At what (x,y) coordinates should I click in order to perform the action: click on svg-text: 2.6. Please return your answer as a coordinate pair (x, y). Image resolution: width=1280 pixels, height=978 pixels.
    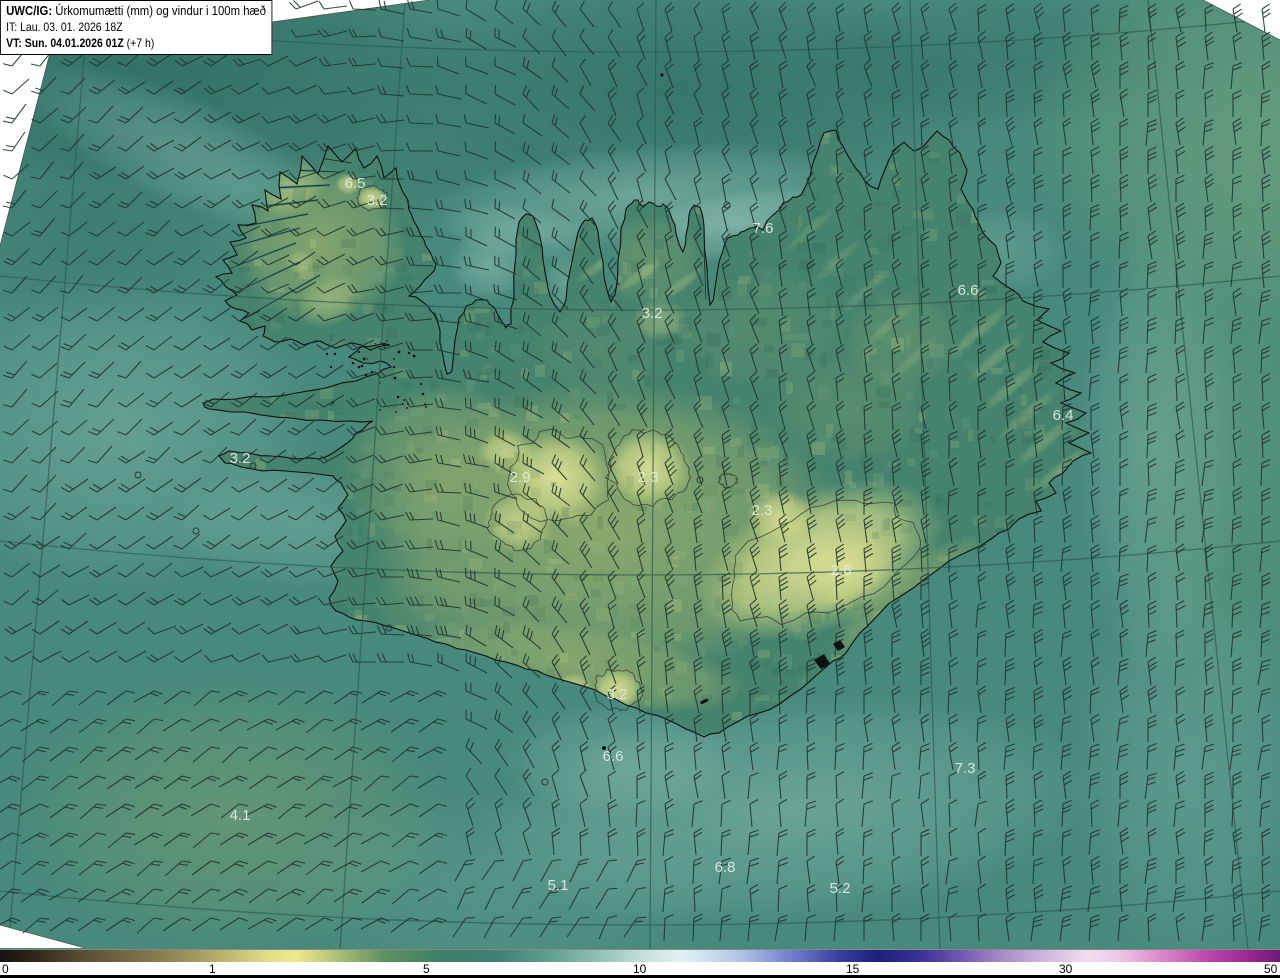
    Looking at the image, I should click on (841, 570).